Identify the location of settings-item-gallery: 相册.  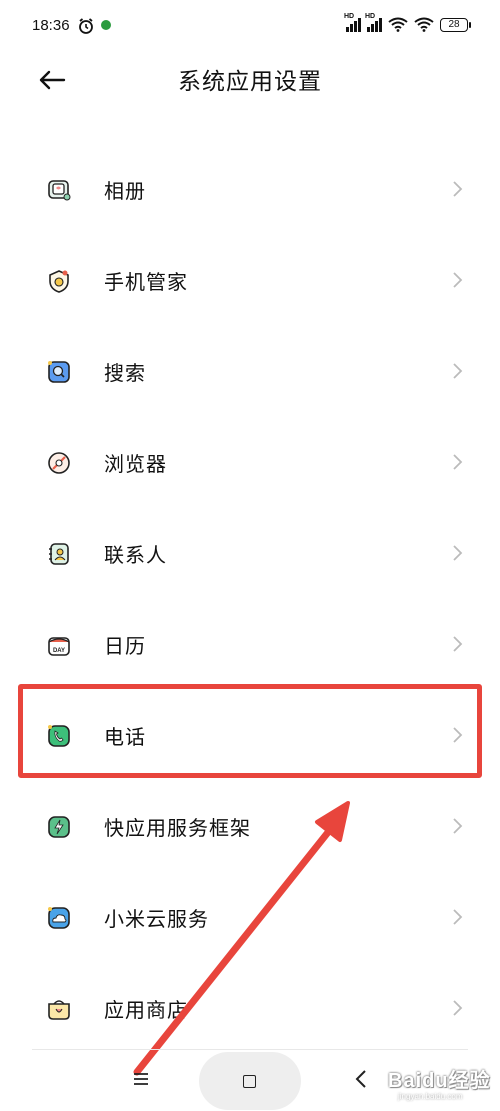
(250, 189).